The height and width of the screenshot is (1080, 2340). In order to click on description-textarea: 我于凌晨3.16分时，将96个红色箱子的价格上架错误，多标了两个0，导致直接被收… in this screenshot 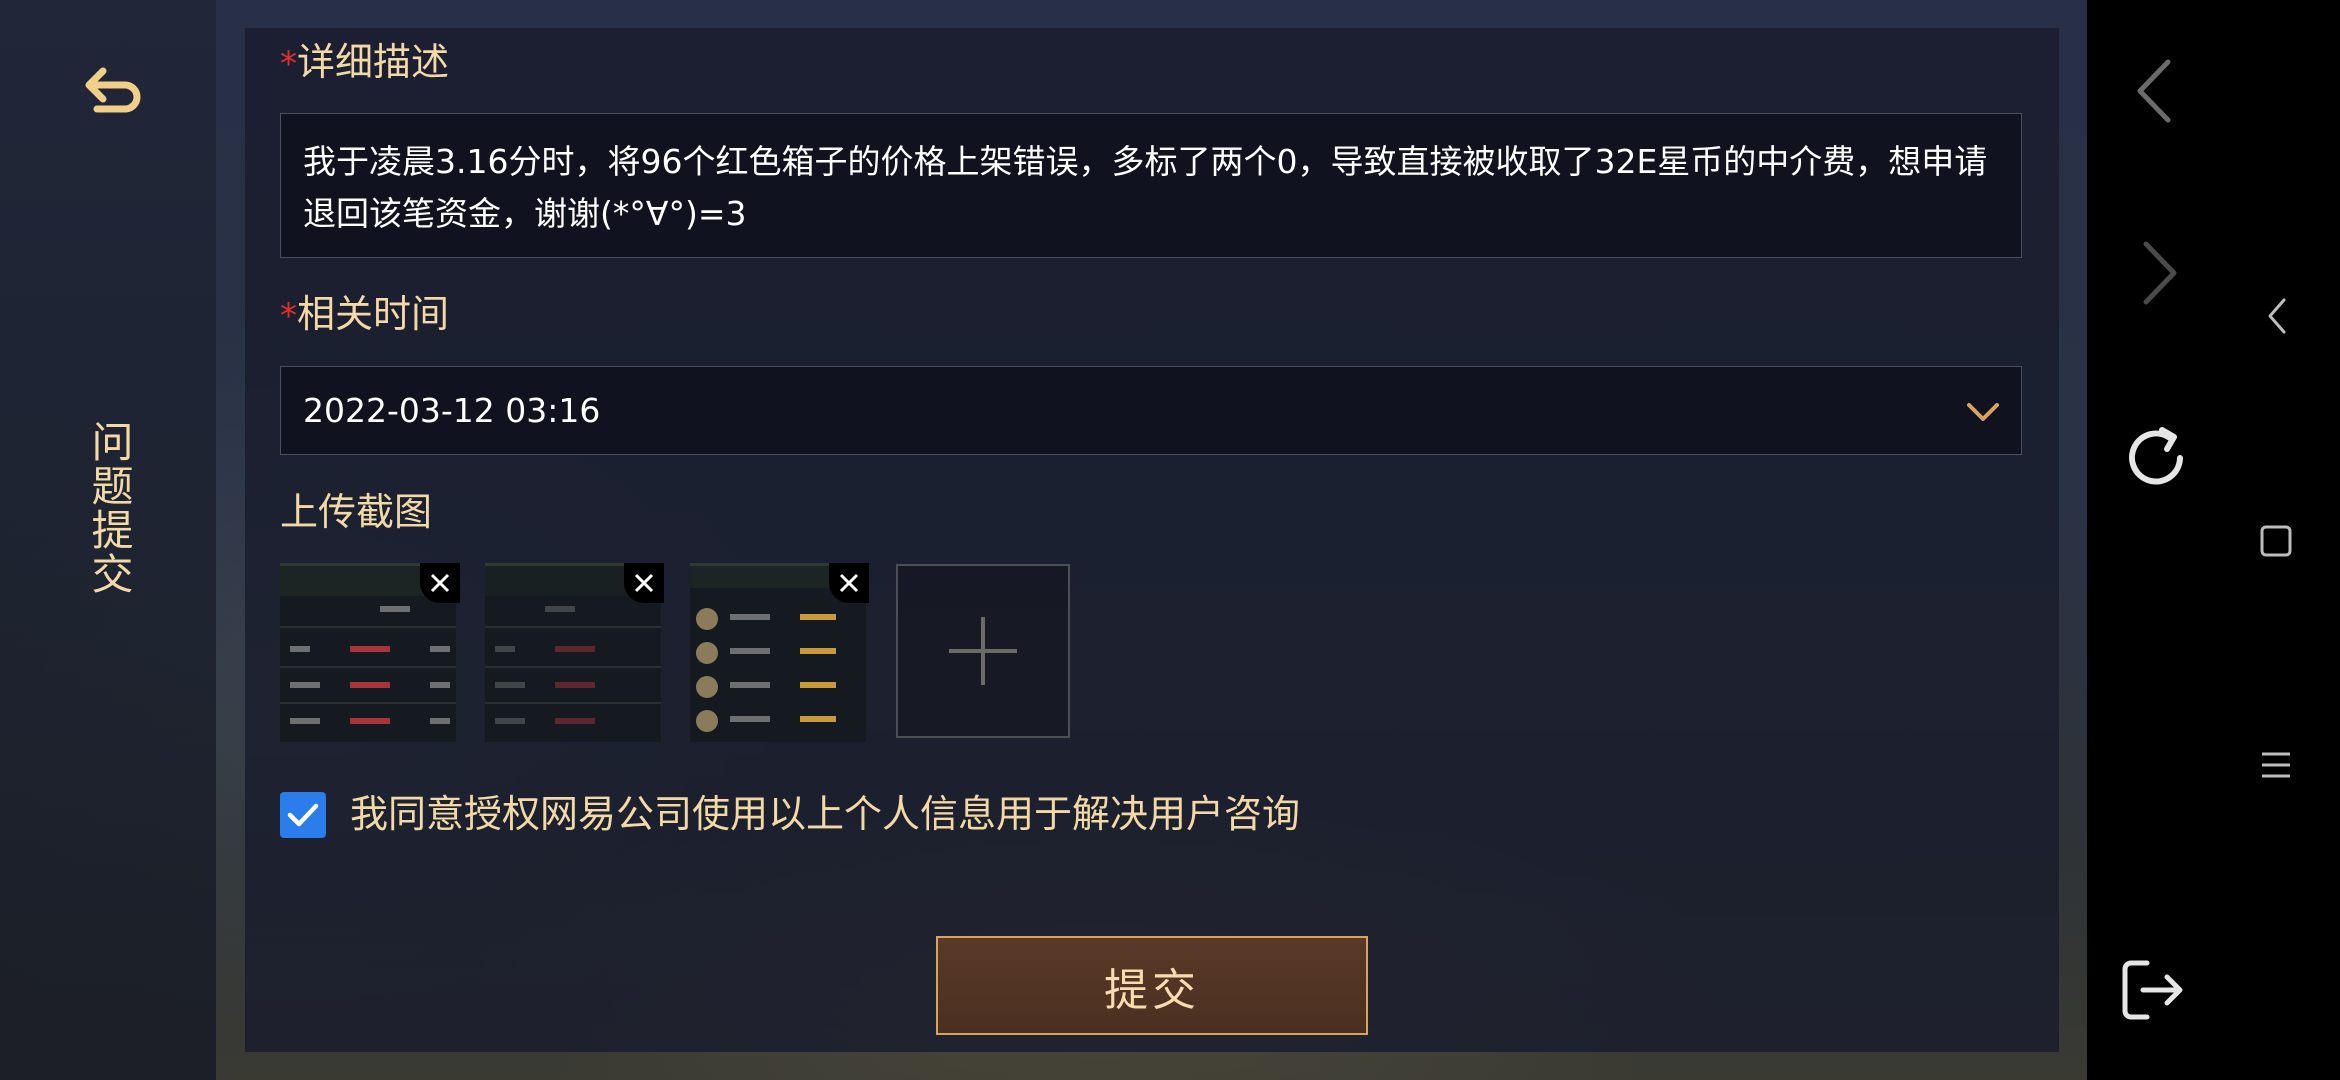, I will do `click(1151, 185)`.